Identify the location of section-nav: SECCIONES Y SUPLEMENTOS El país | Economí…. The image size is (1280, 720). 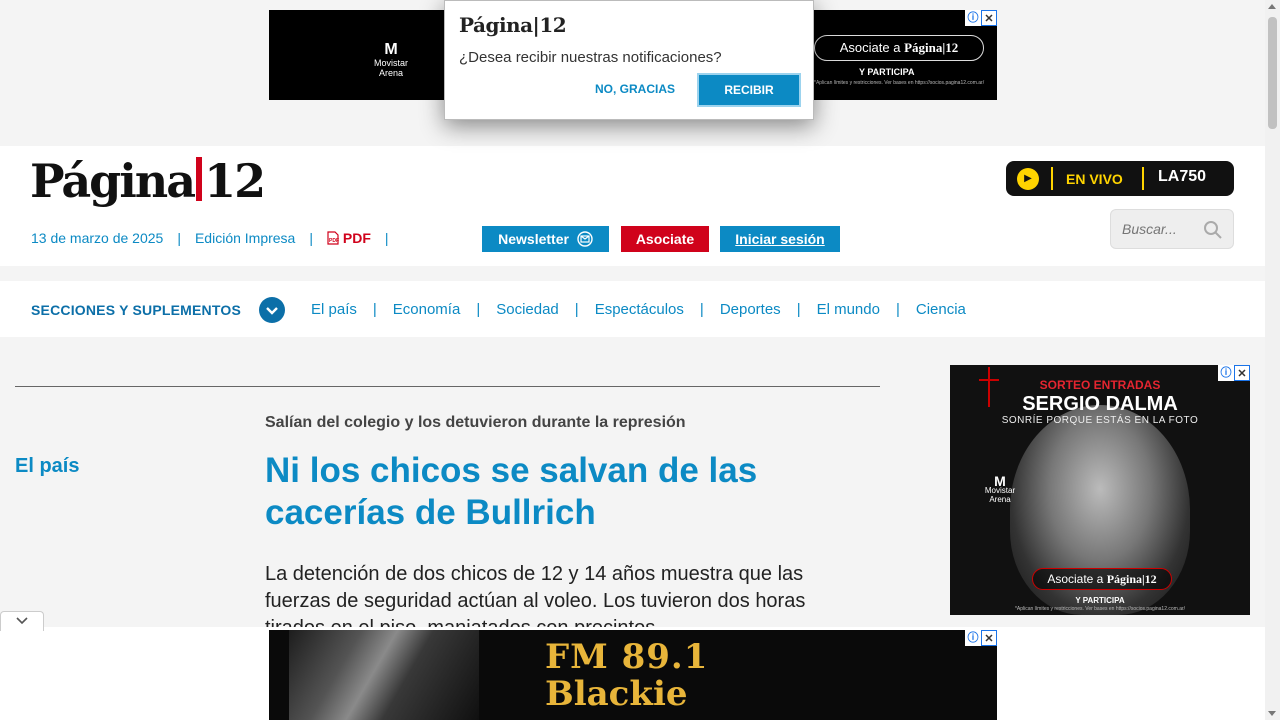
(632, 309).